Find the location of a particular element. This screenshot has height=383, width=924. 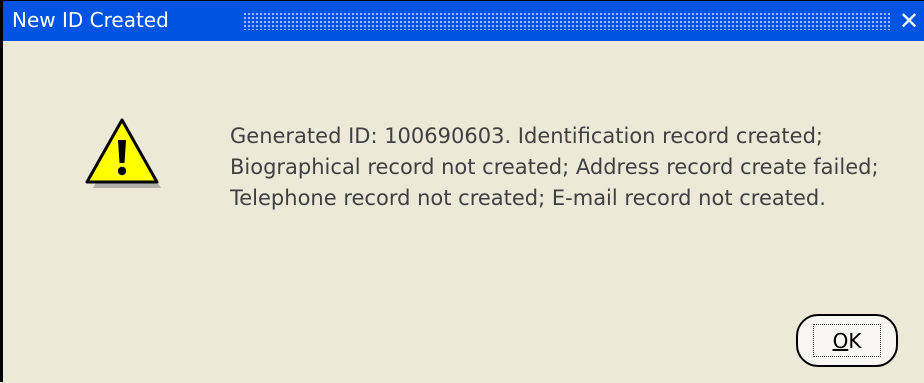

close-button: ✕ is located at coordinates (909, 21).